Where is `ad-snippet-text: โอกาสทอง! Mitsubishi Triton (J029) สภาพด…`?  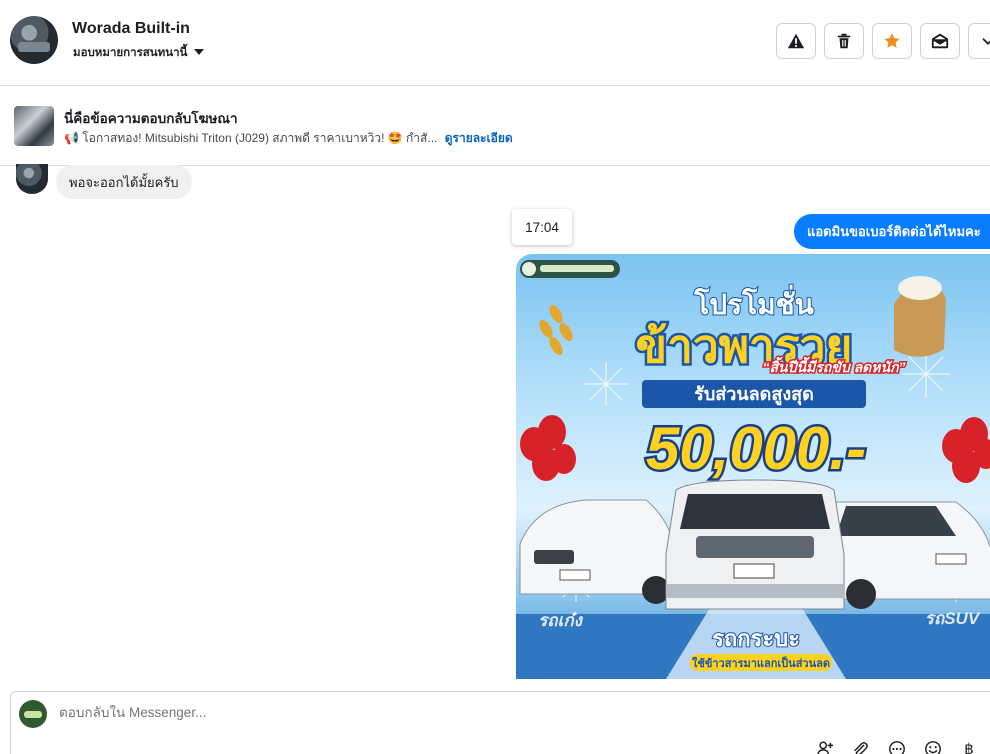
ad-snippet-text: โอกาสทอง! Mitsubishi Triton (J029) สภาพด… is located at coordinates (260, 138).